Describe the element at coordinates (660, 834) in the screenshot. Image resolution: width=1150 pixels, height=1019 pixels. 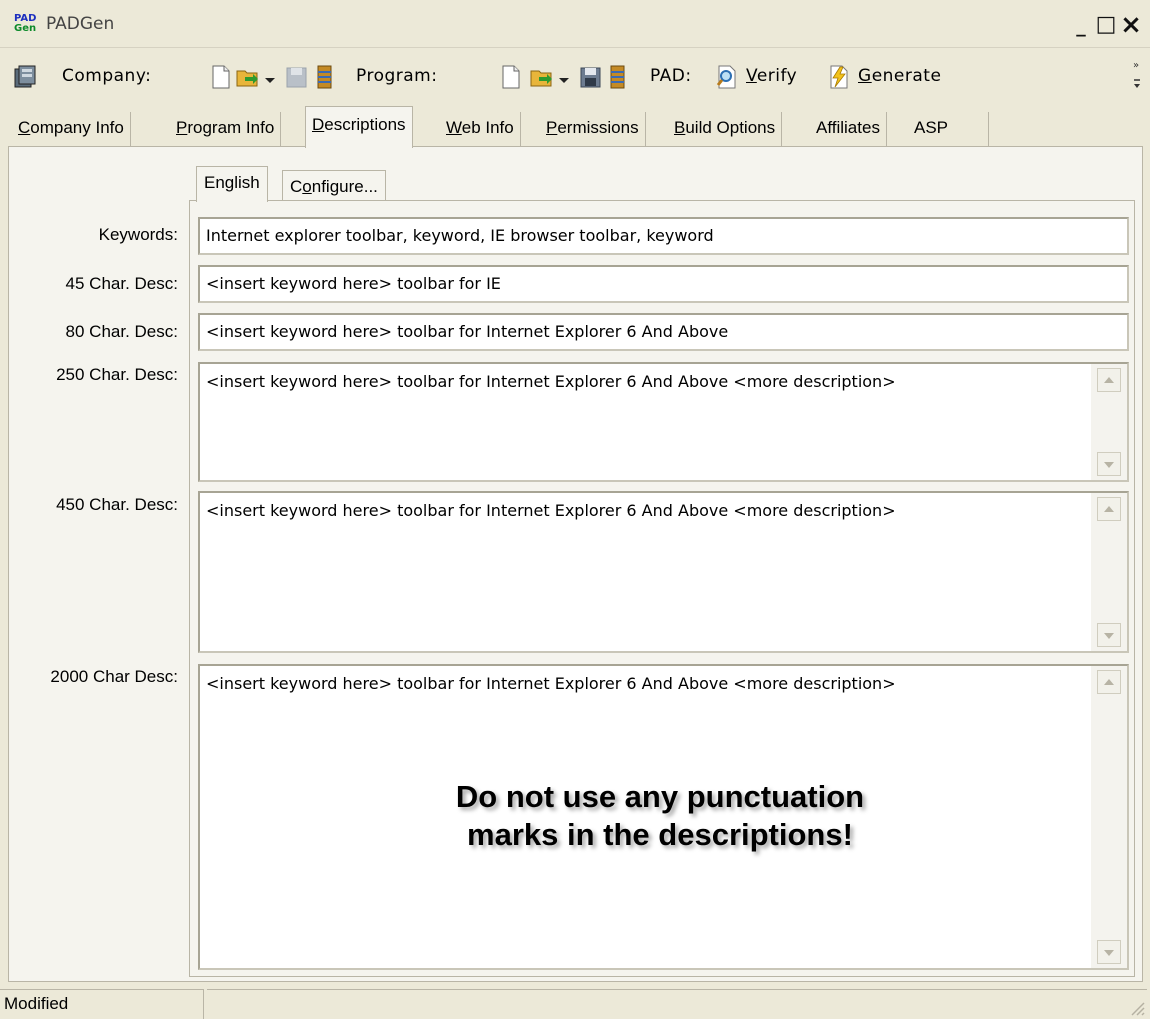
I see `warning-line2: marks in the descriptions!` at that location.